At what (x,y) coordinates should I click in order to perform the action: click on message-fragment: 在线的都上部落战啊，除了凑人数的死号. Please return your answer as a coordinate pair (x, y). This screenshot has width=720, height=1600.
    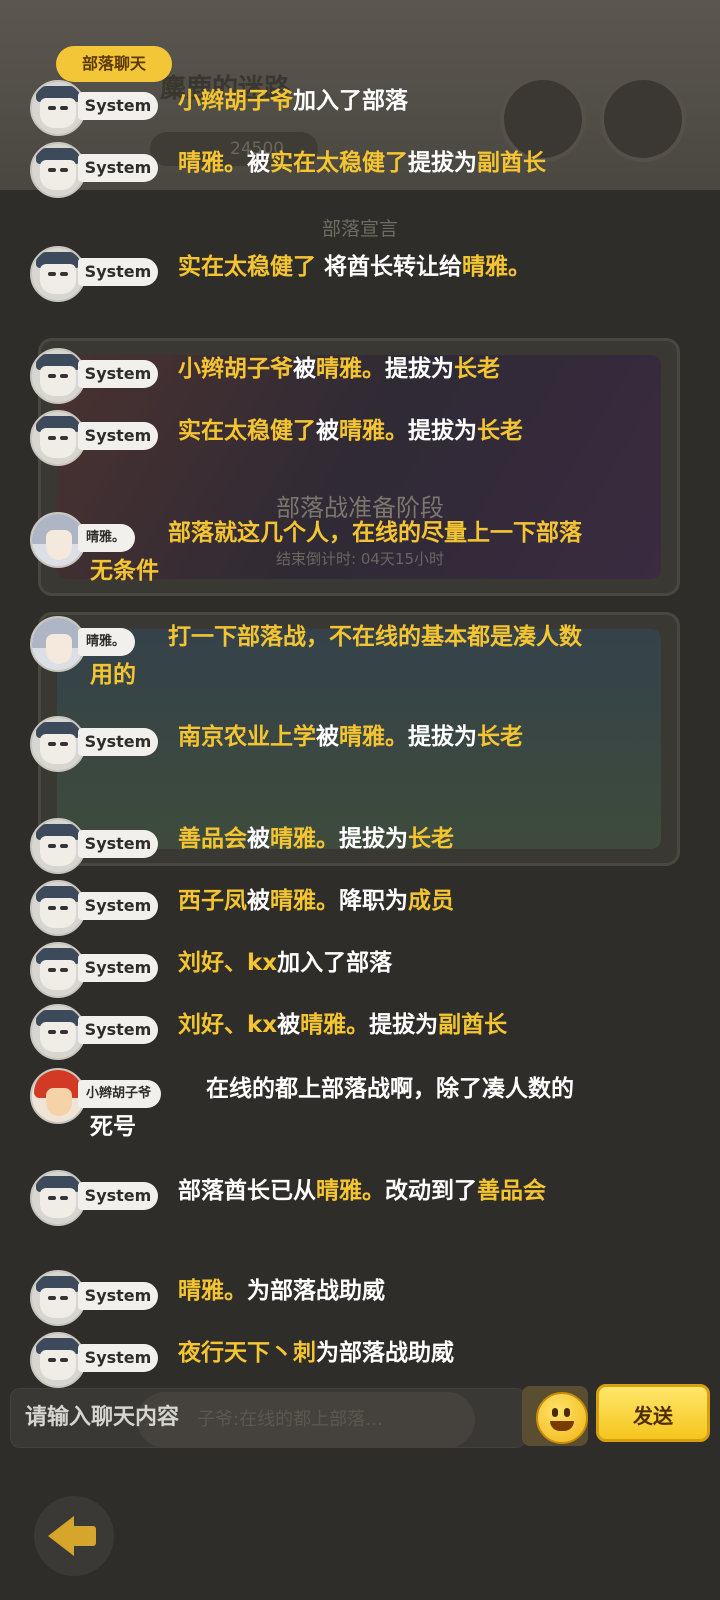
    Looking at the image, I should click on (332, 1108).